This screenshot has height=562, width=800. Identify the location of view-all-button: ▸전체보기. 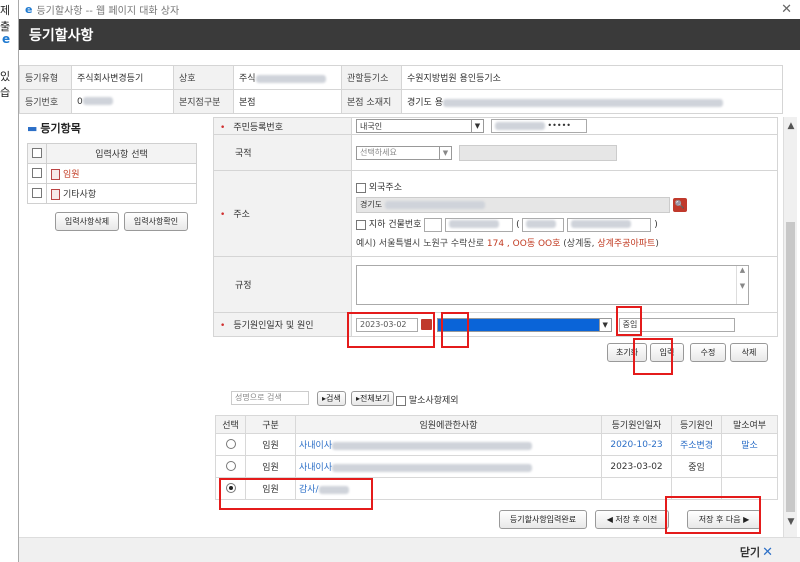
(373, 398).